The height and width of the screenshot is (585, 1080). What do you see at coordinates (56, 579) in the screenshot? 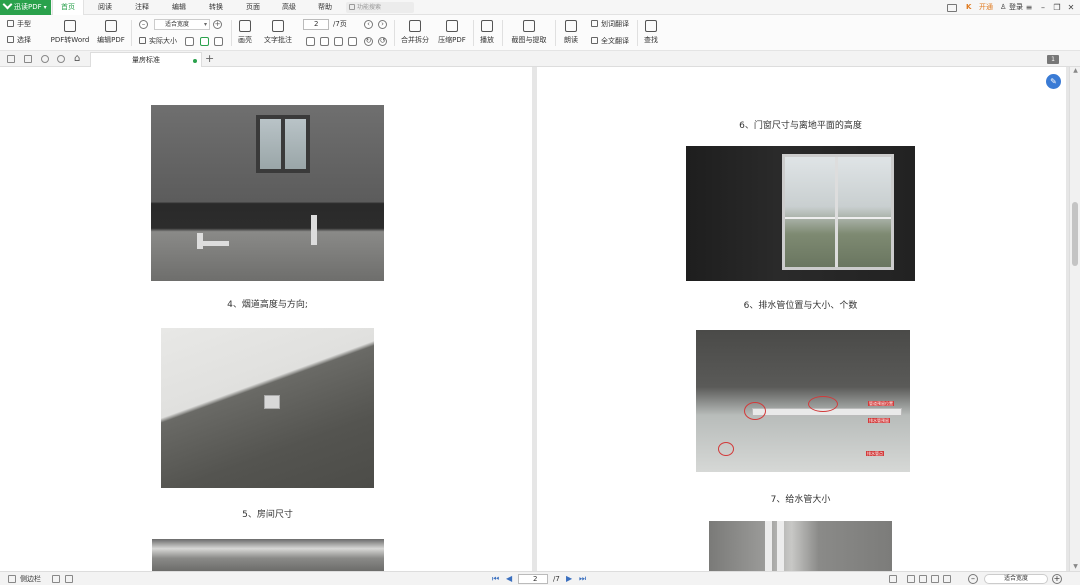
I see `collapse-icon` at bounding box center [56, 579].